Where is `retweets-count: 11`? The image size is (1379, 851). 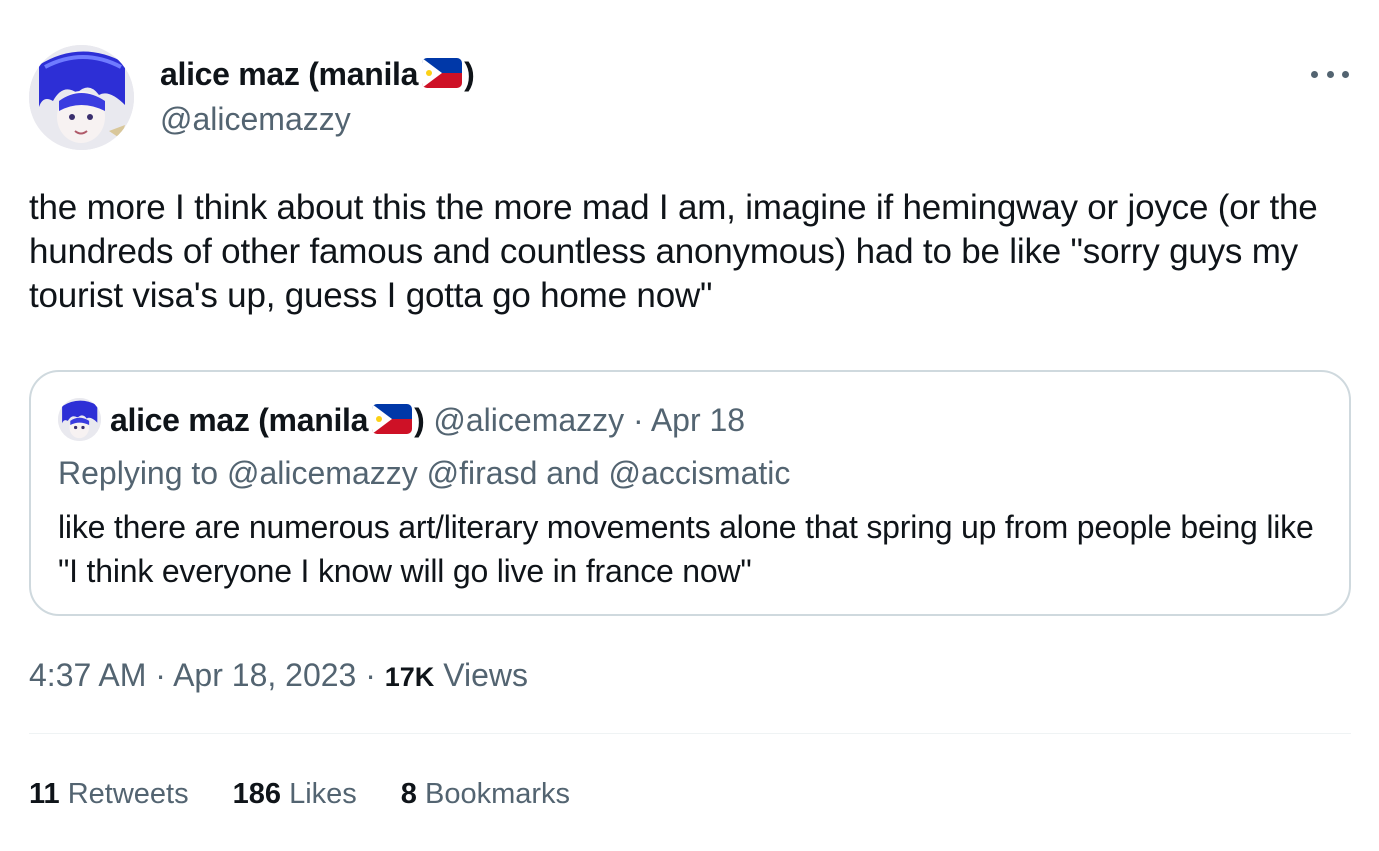 retweets-count: 11 is located at coordinates (44, 794).